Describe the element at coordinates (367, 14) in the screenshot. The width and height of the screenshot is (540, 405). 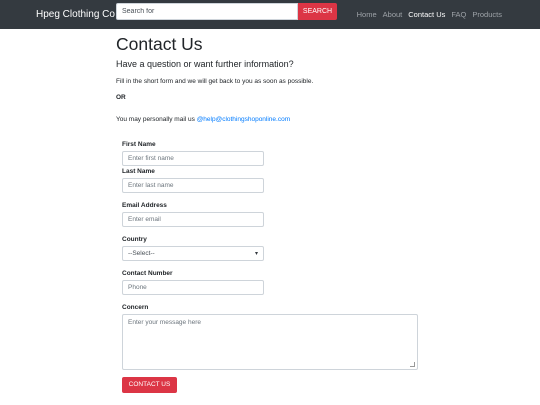
I see `nav-link-home: Home` at that location.